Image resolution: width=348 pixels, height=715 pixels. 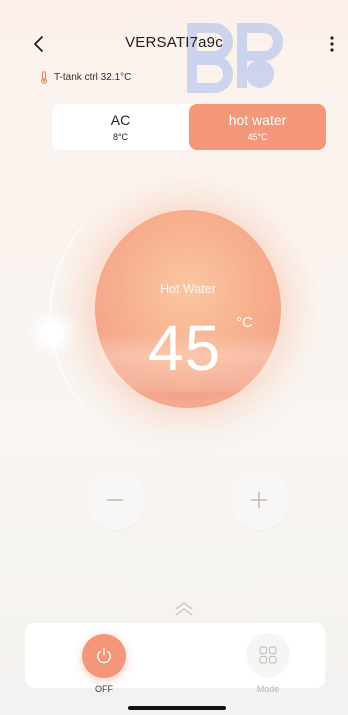 I want to click on dial-slider-handle, so click(x=52, y=333).